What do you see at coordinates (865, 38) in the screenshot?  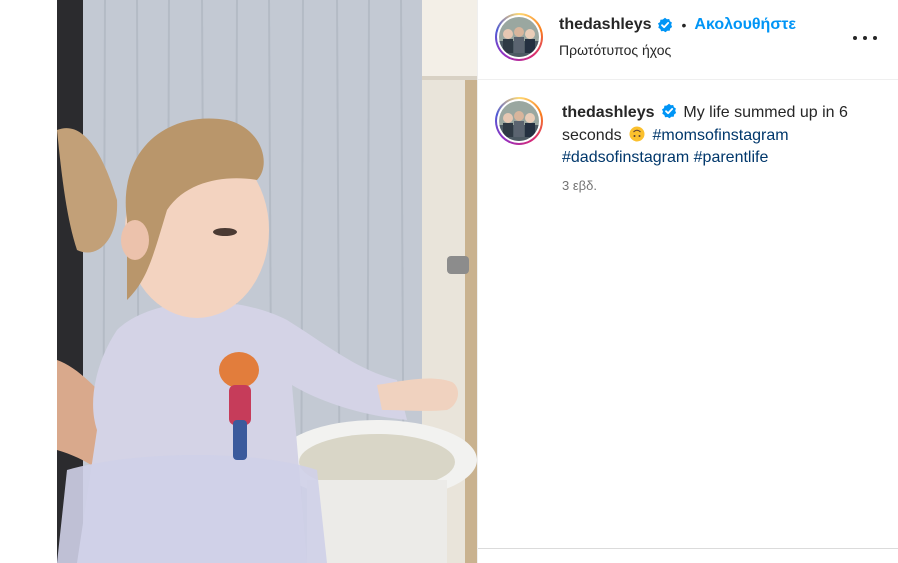 I see `more-options-icon` at bounding box center [865, 38].